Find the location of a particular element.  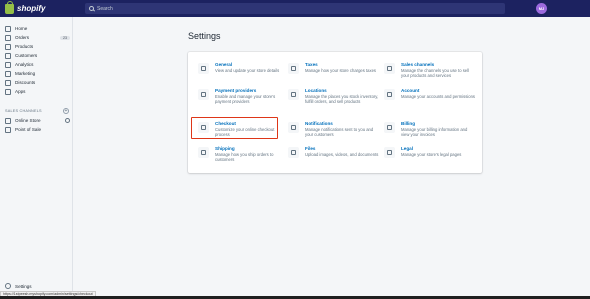

setting-name: Shipping is located at coordinates (225, 148).